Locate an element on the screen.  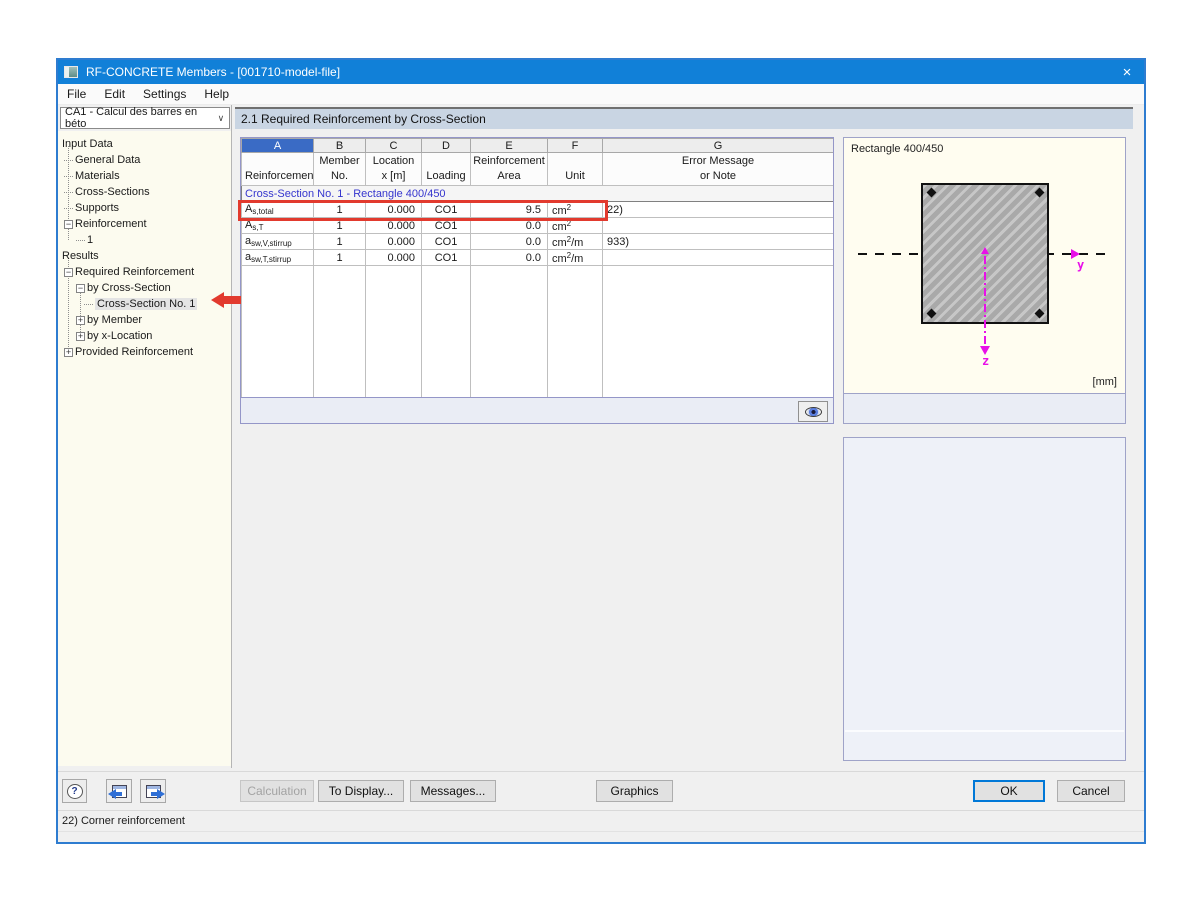
panel-divider is located at coordinates (984, 731).